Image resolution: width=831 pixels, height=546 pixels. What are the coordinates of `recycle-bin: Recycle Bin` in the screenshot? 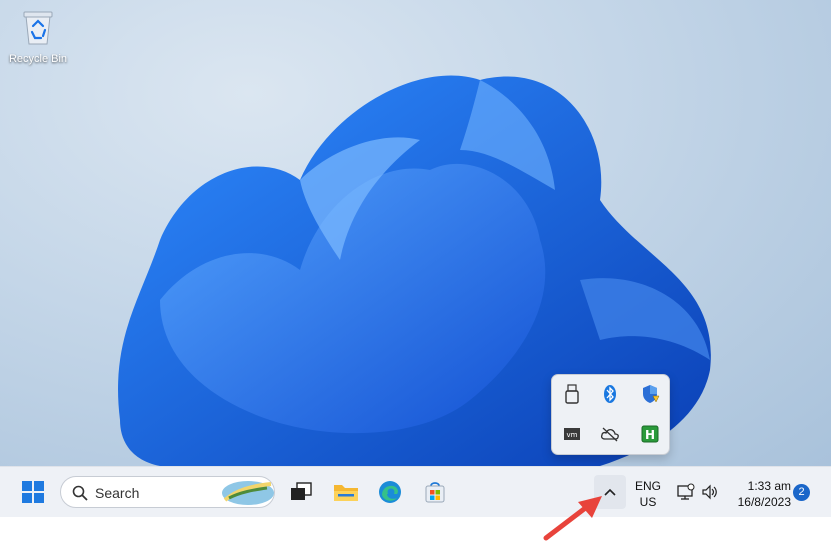 It's located at (38, 36).